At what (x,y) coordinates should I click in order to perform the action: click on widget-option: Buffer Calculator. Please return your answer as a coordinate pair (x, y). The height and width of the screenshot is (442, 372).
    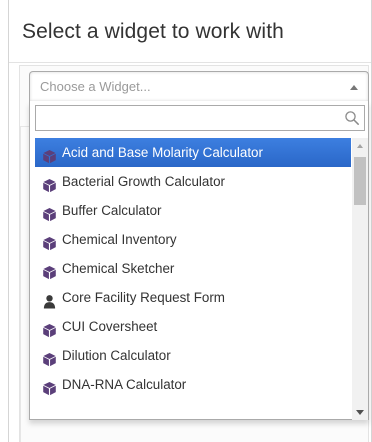
    Looking at the image, I should click on (193, 210).